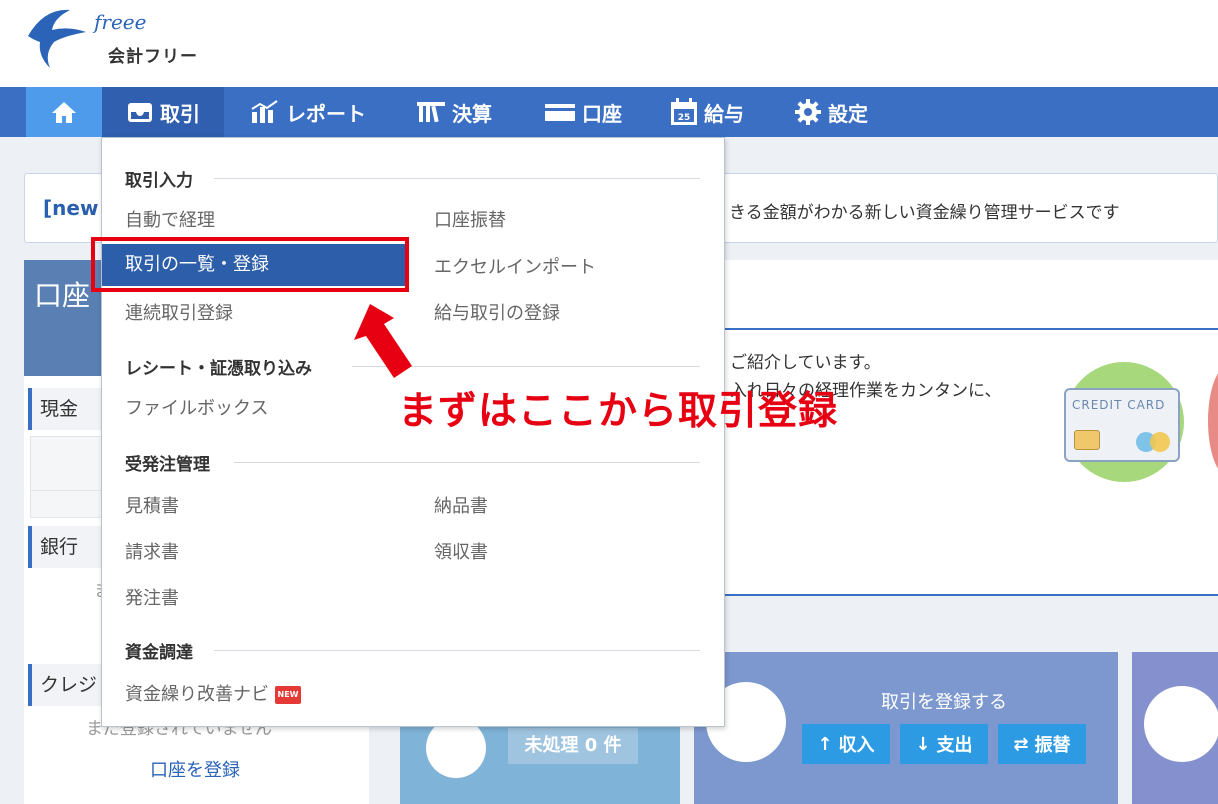  Describe the element at coordinates (461, 551) in the screenshot. I see `menu-receipt: 領収書` at that location.